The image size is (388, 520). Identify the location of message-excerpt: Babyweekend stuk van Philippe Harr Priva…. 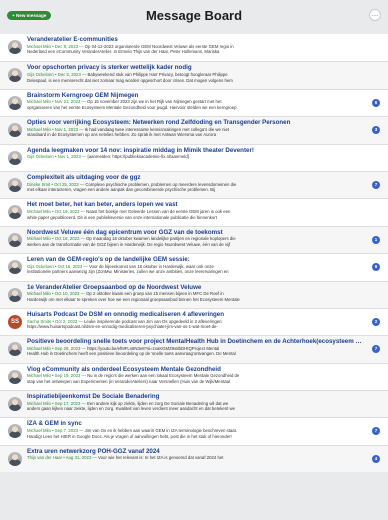
(157, 74).